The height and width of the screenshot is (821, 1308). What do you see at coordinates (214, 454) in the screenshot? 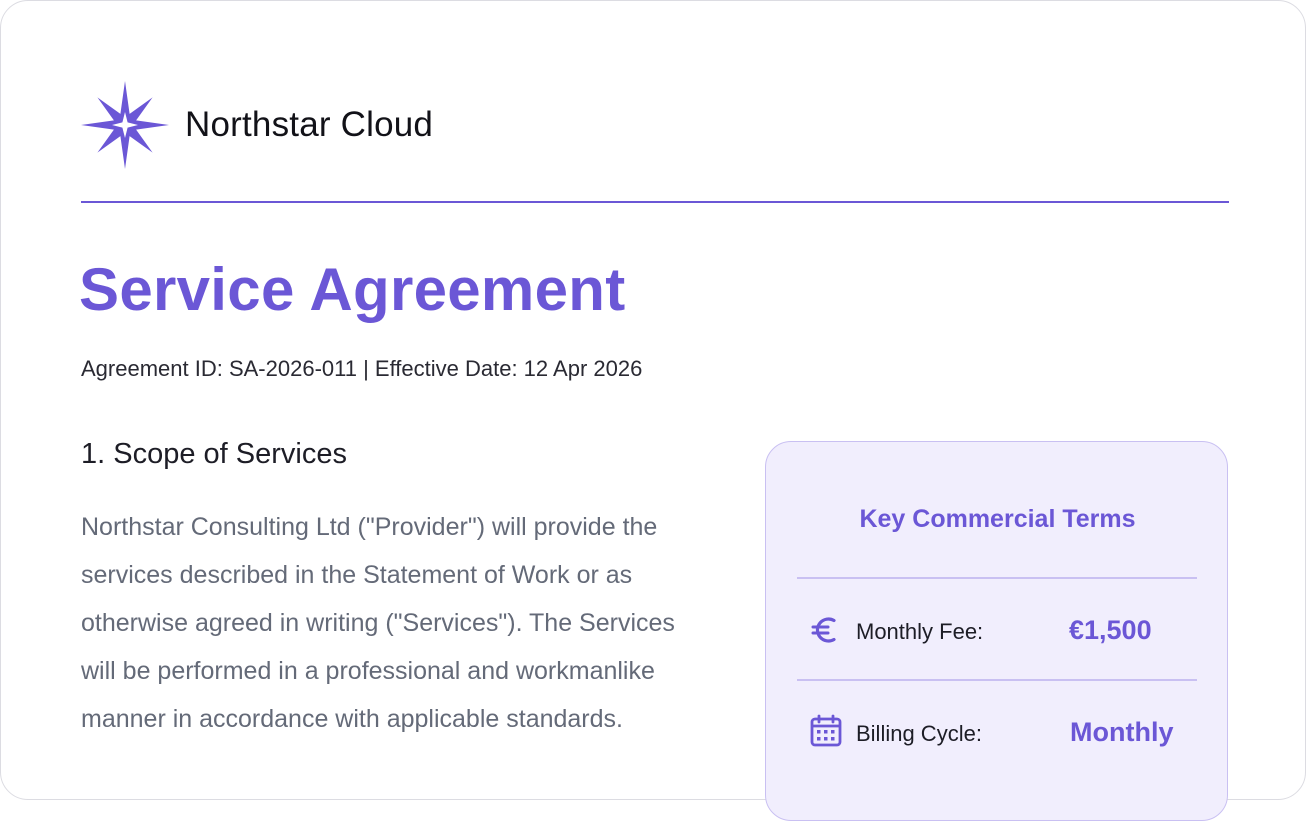
I see `section-heading: 1. Scope of Services` at bounding box center [214, 454].